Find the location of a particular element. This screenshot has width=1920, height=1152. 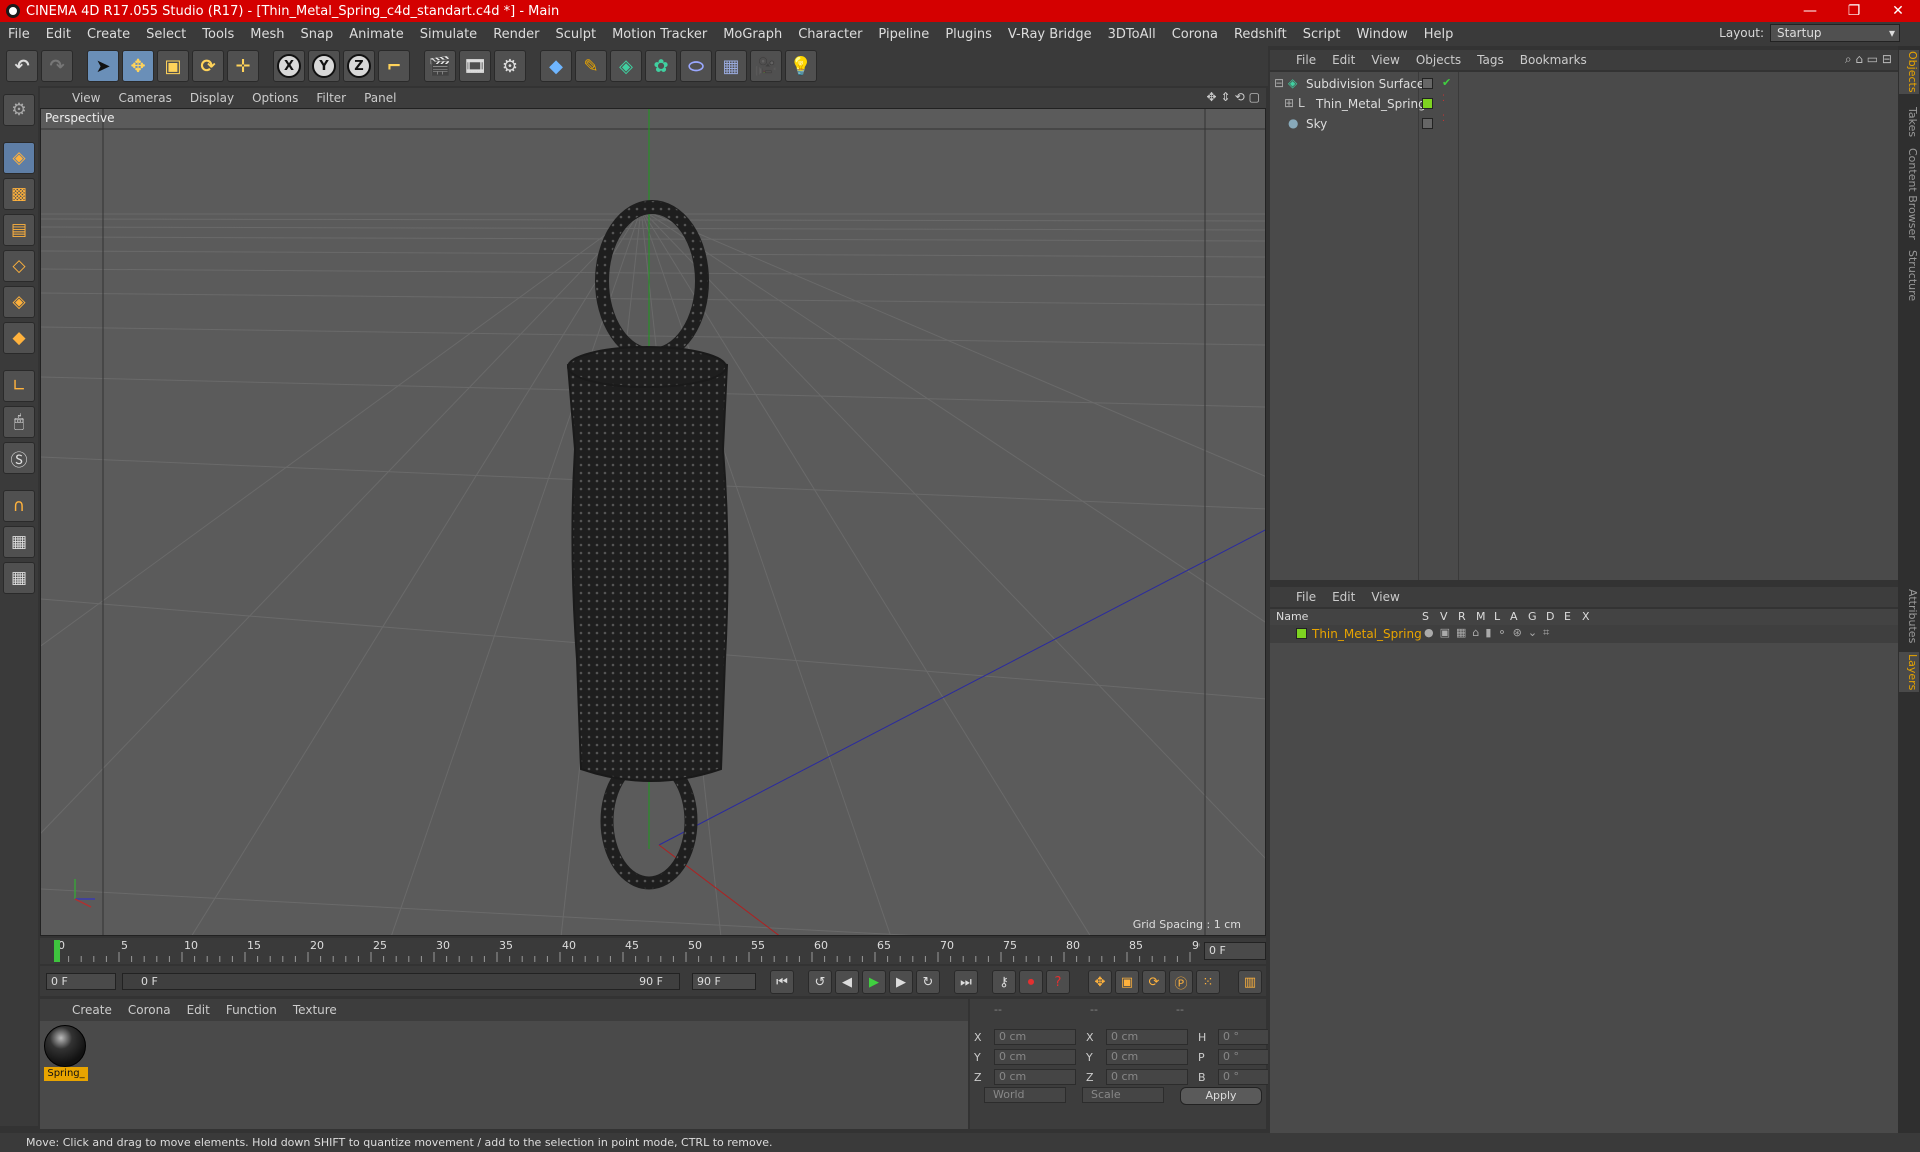

scale-tool-button: ▣ is located at coordinates (173, 66).